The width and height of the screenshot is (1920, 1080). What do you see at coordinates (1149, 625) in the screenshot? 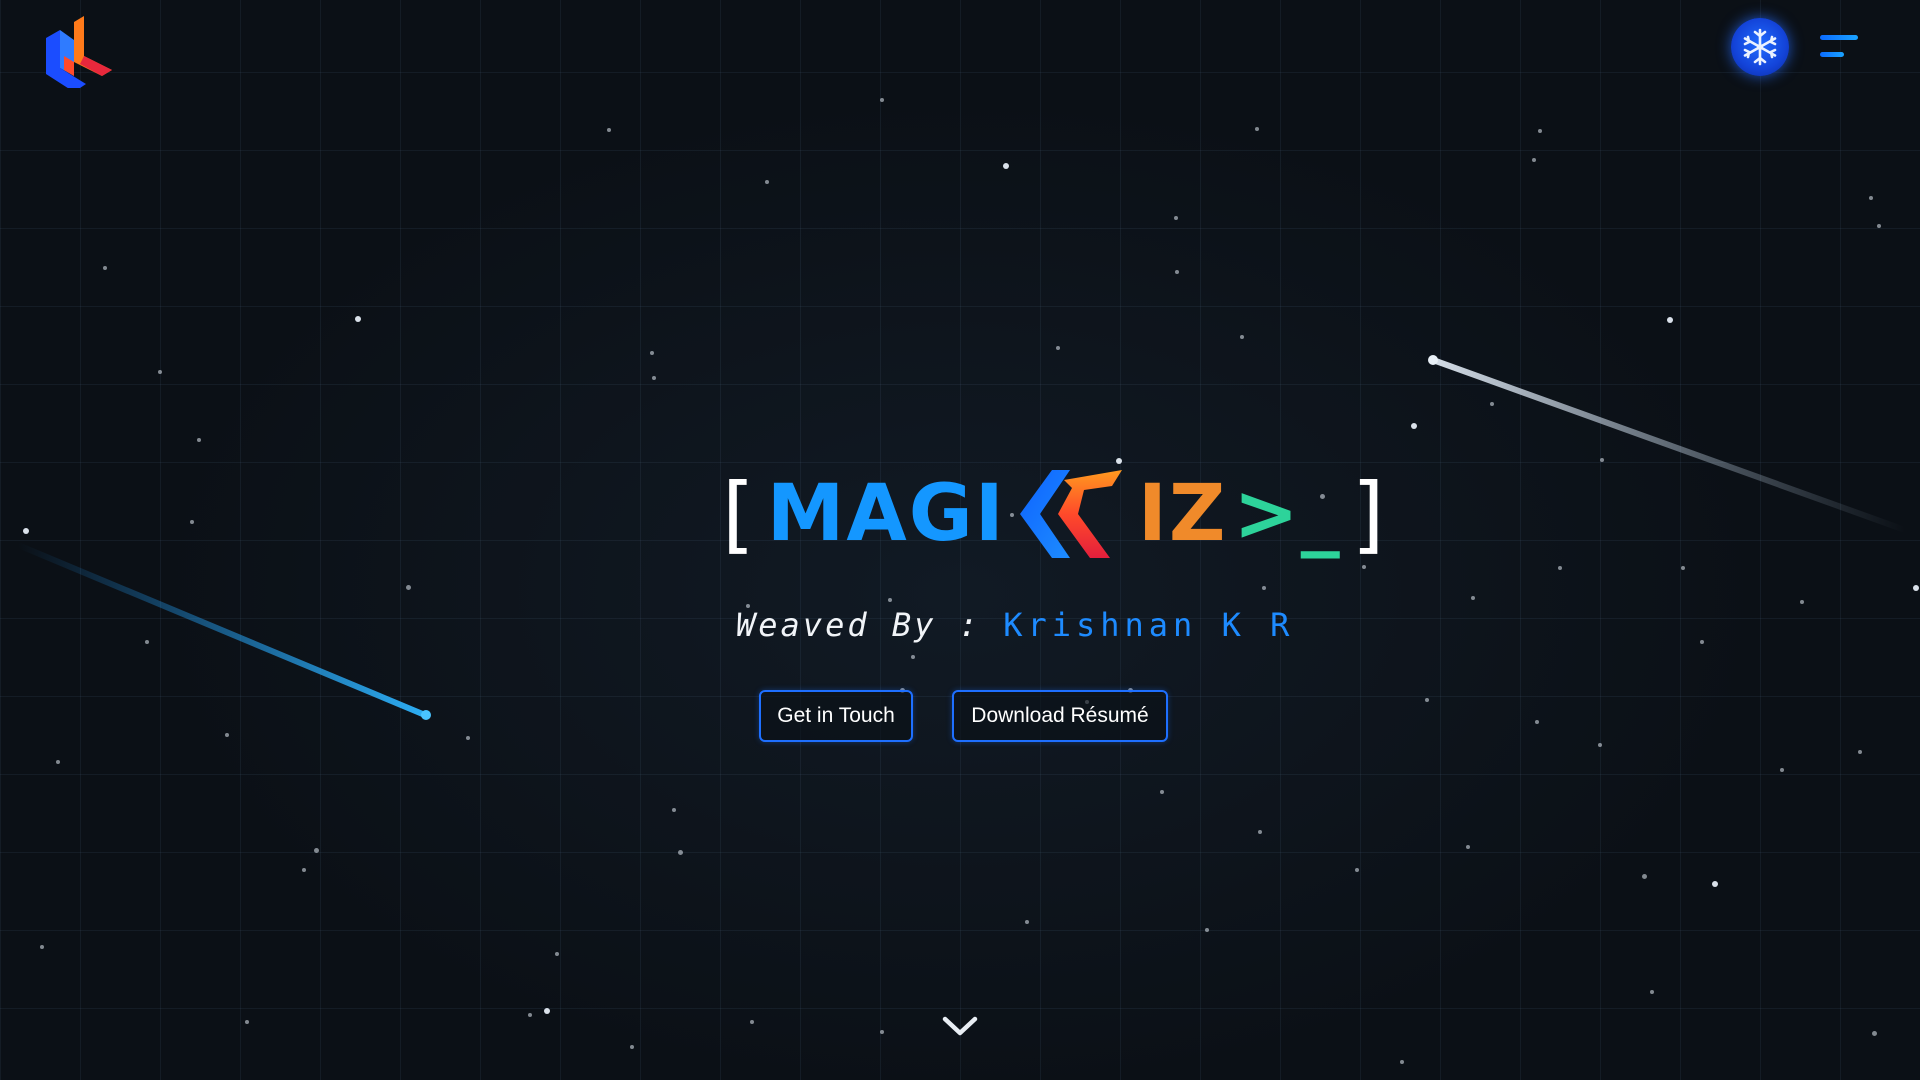
I see `author-name: Krishnan K R` at bounding box center [1149, 625].